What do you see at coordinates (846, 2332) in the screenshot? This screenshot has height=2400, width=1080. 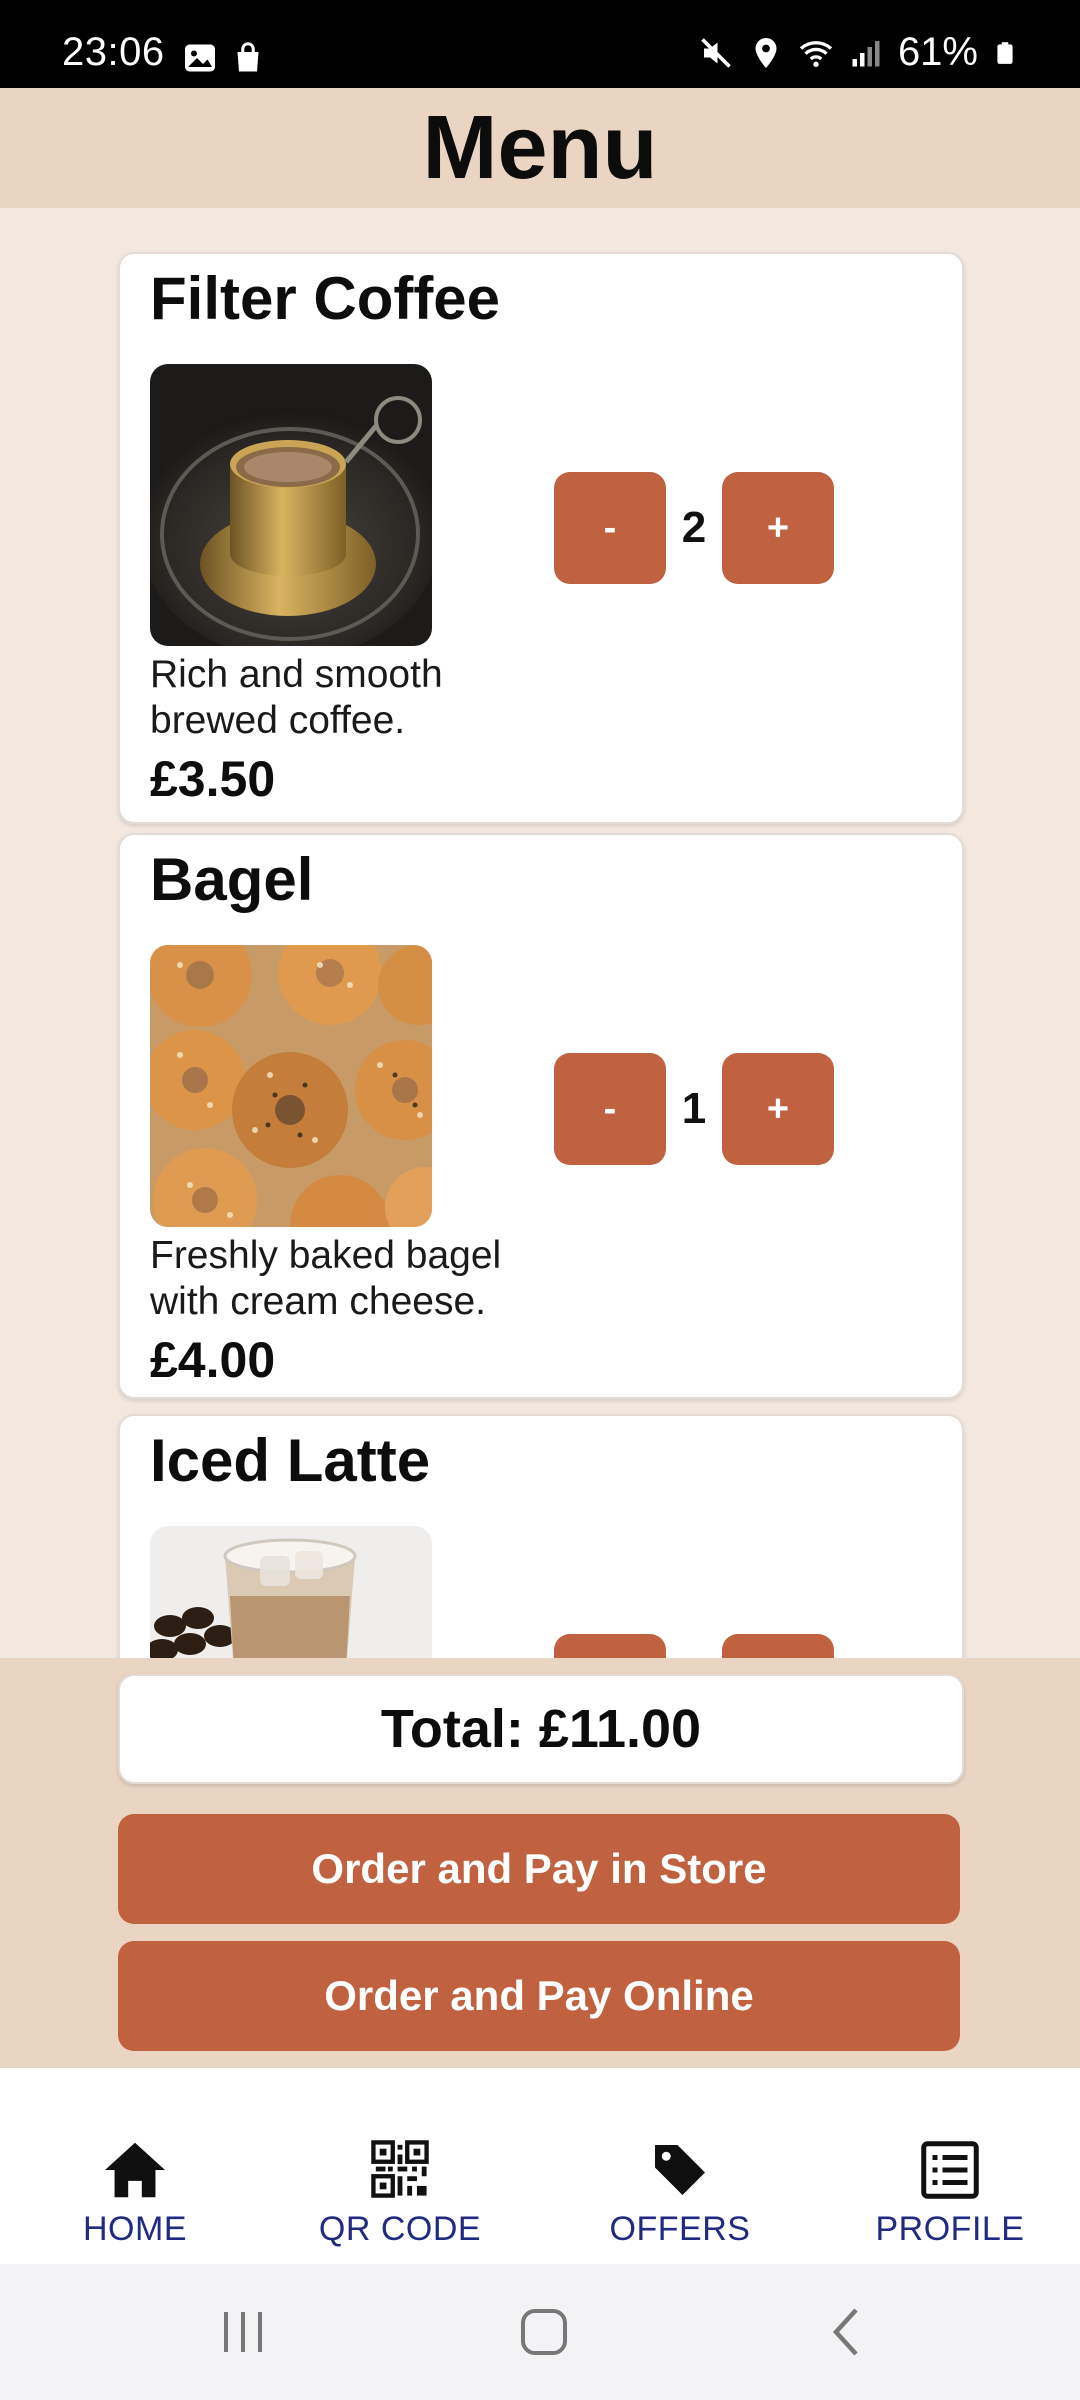 I see `back-icon` at bounding box center [846, 2332].